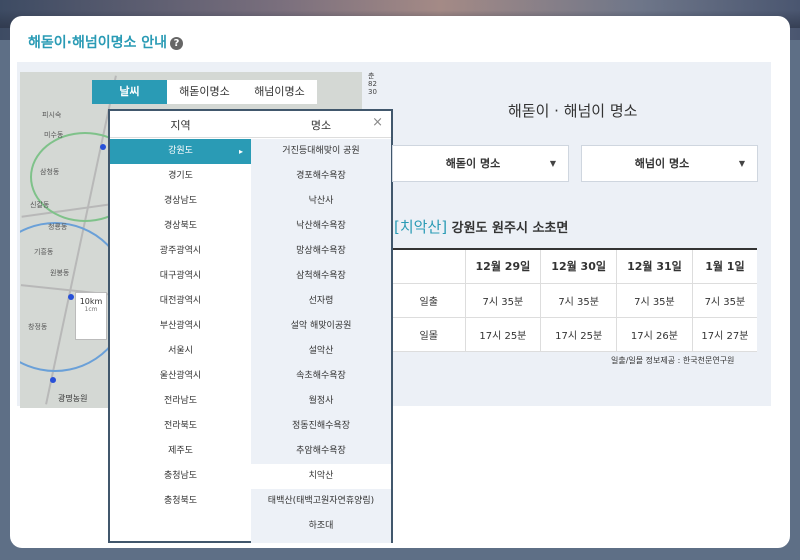 The width and height of the screenshot is (800, 560). I want to click on region-item: 경상북도, so click(180, 226).